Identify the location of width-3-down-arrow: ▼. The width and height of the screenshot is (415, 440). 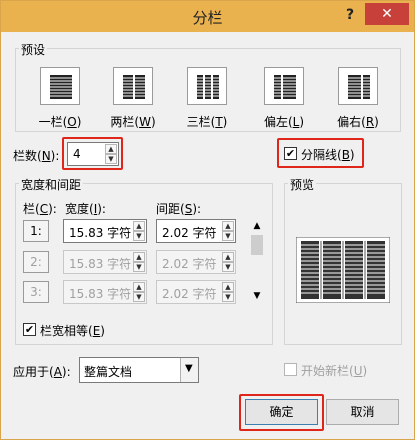
(139, 297).